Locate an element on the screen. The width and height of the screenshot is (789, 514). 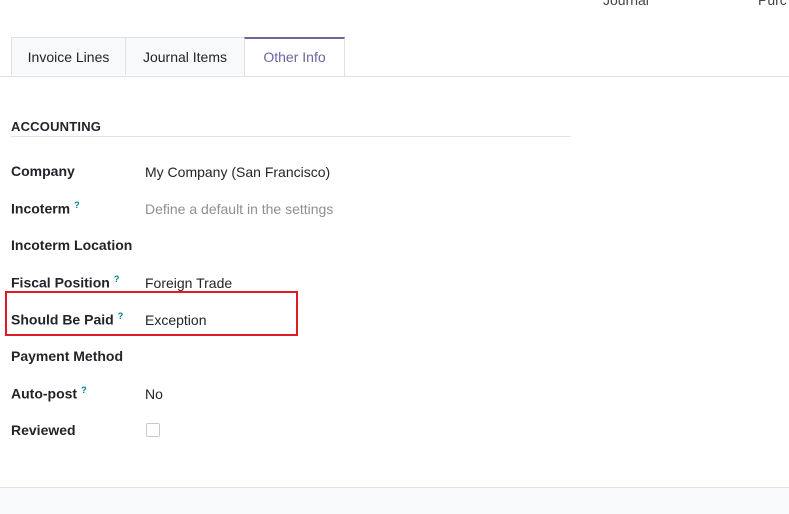
incoterm-location-row: Incoterm Location is located at coordinates (291, 248).